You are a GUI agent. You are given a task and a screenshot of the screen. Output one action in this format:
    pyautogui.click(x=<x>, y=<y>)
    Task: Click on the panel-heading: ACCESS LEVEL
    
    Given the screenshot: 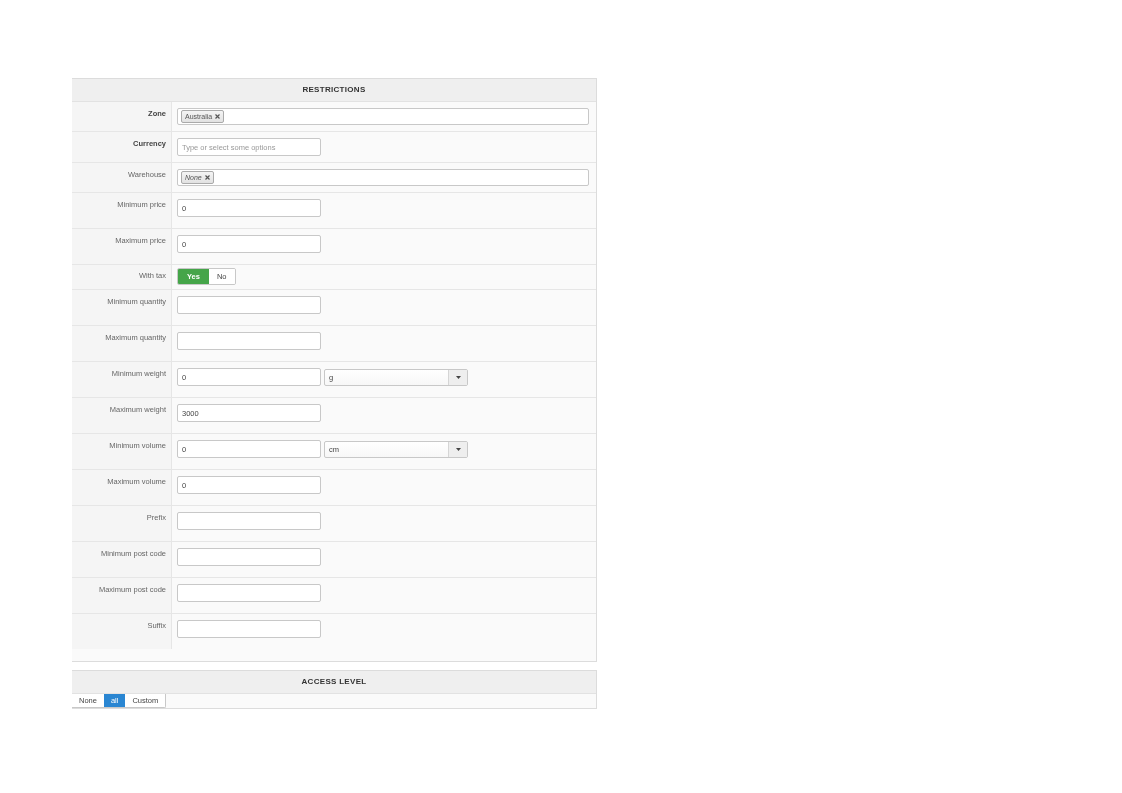 What is the action you would take?
    pyautogui.click(x=334, y=682)
    